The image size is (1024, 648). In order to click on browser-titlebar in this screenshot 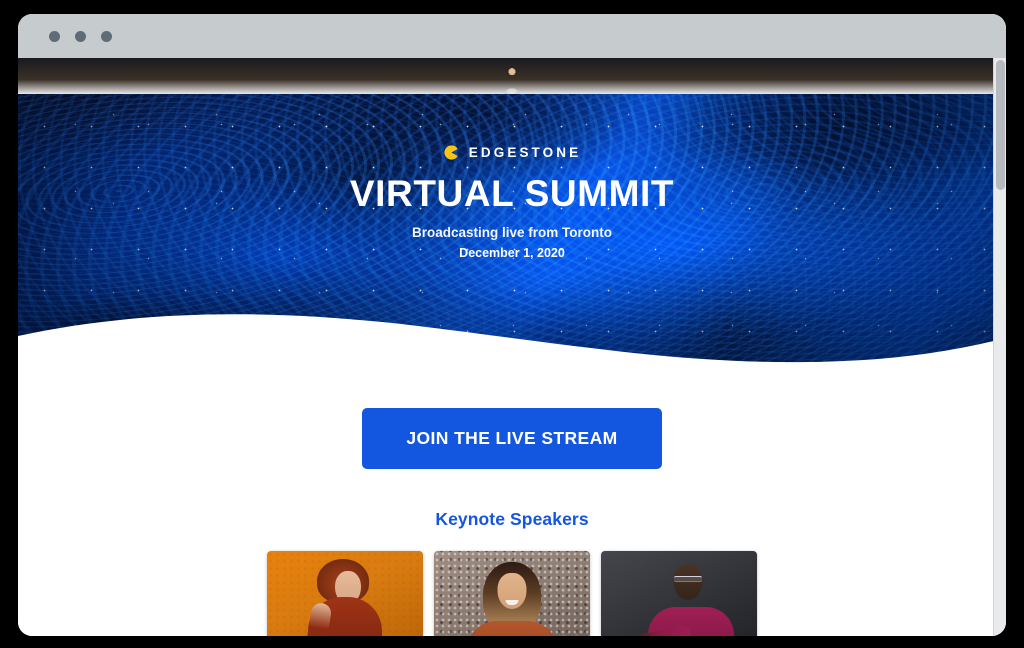, I will do `click(512, 36)`.